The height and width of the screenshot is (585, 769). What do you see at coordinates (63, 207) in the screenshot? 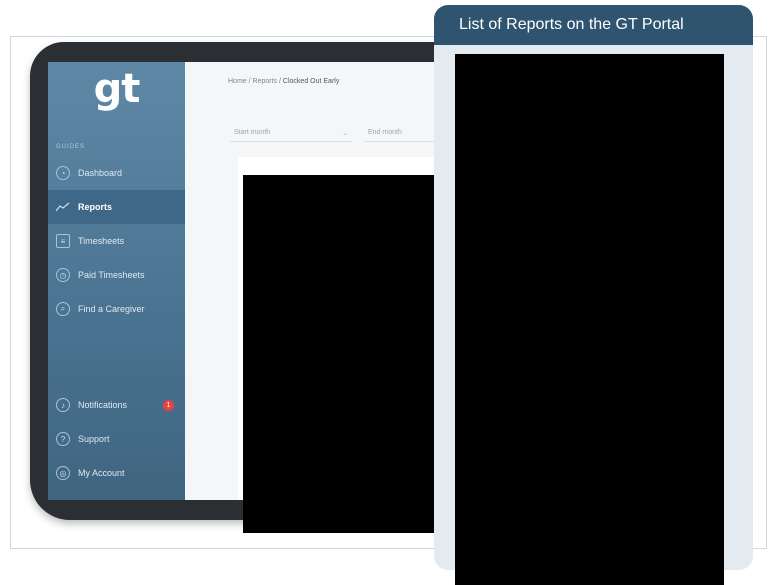
I see `chart-icon` at bounding box center [63, 207].